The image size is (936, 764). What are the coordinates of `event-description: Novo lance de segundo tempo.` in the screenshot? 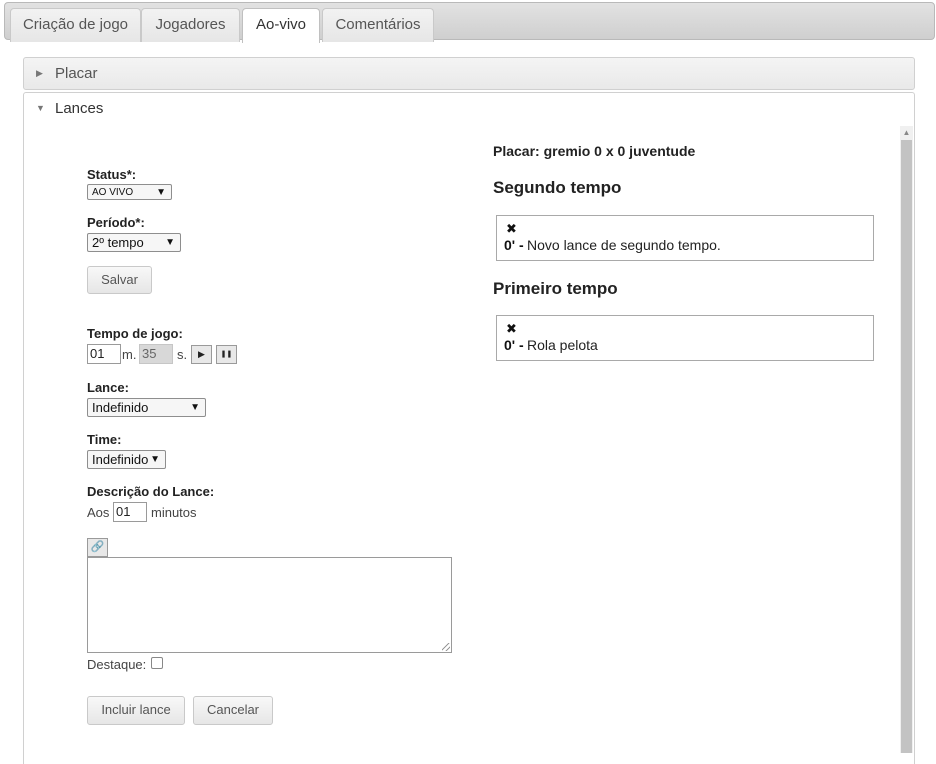 It's located at (624, 245).